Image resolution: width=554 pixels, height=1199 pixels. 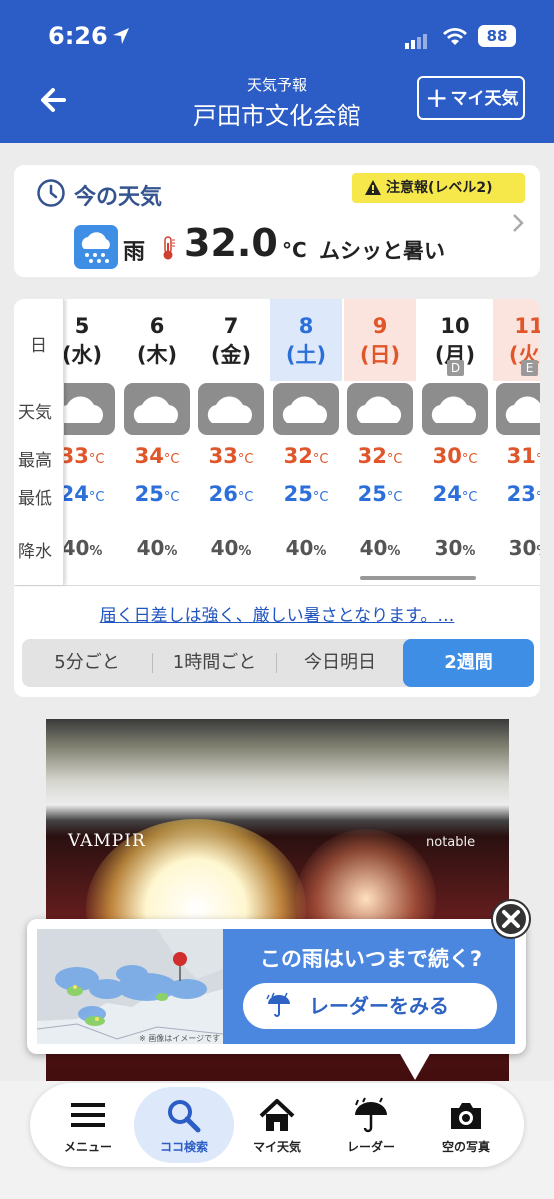 What do you see at coordinates (35, 552) in the screenshot?
I see `row-label-precip: 降水` at bounding box center [35, 552].